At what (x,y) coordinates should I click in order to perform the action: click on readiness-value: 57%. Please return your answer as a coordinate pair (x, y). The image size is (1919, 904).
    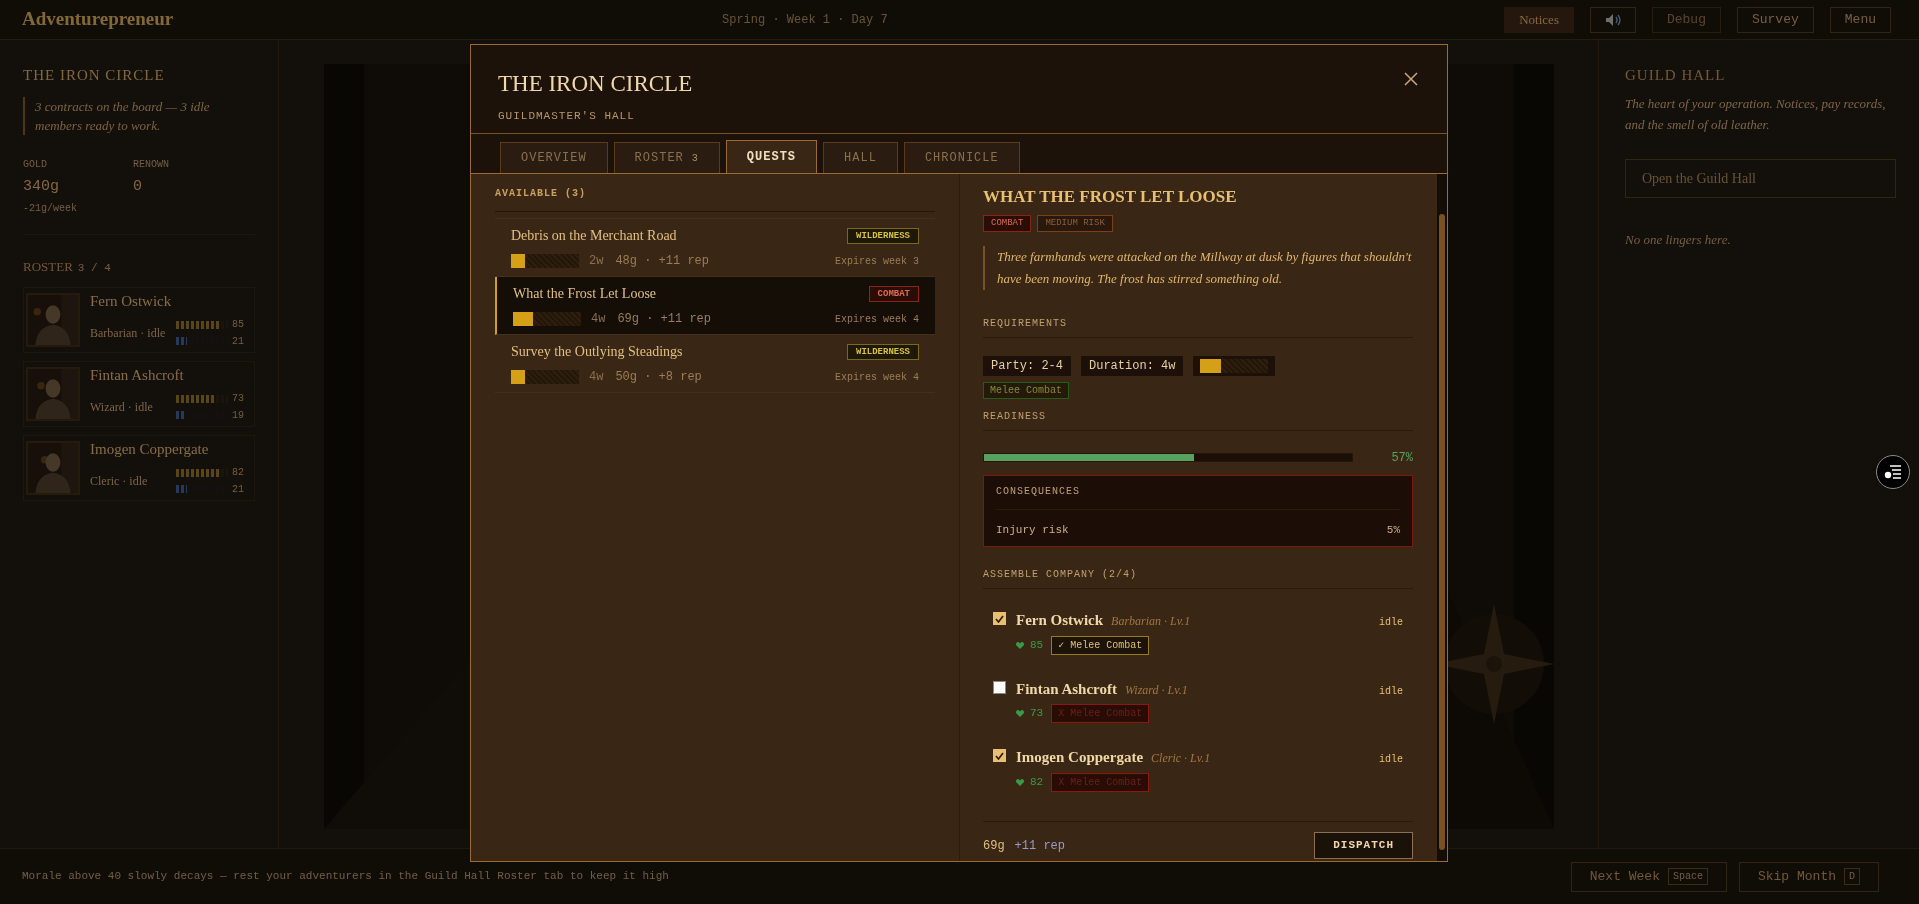
    Looking at the image, I should click on (1402, 458).